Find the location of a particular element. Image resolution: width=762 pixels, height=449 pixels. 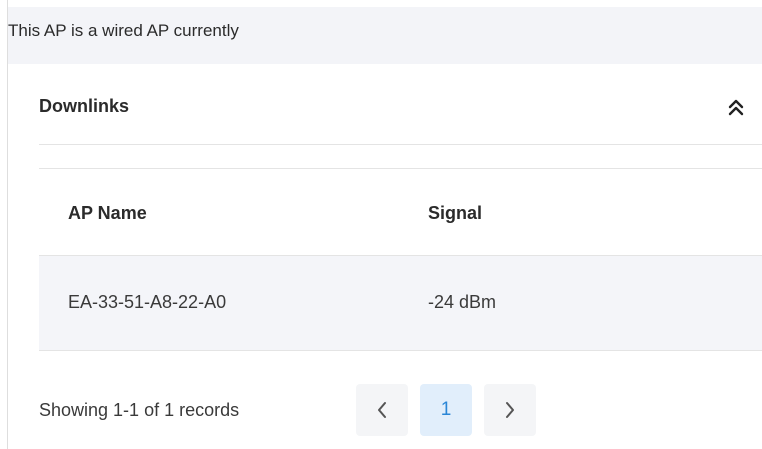

pagination-info: Showing 1-1 of 1 records is located at coordinates (139, 410).